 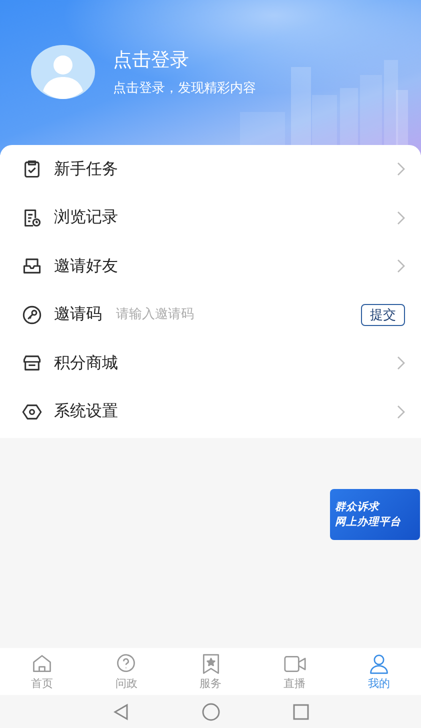 I want to click on menu-item: 积分商城, so click(x=86, y=363).